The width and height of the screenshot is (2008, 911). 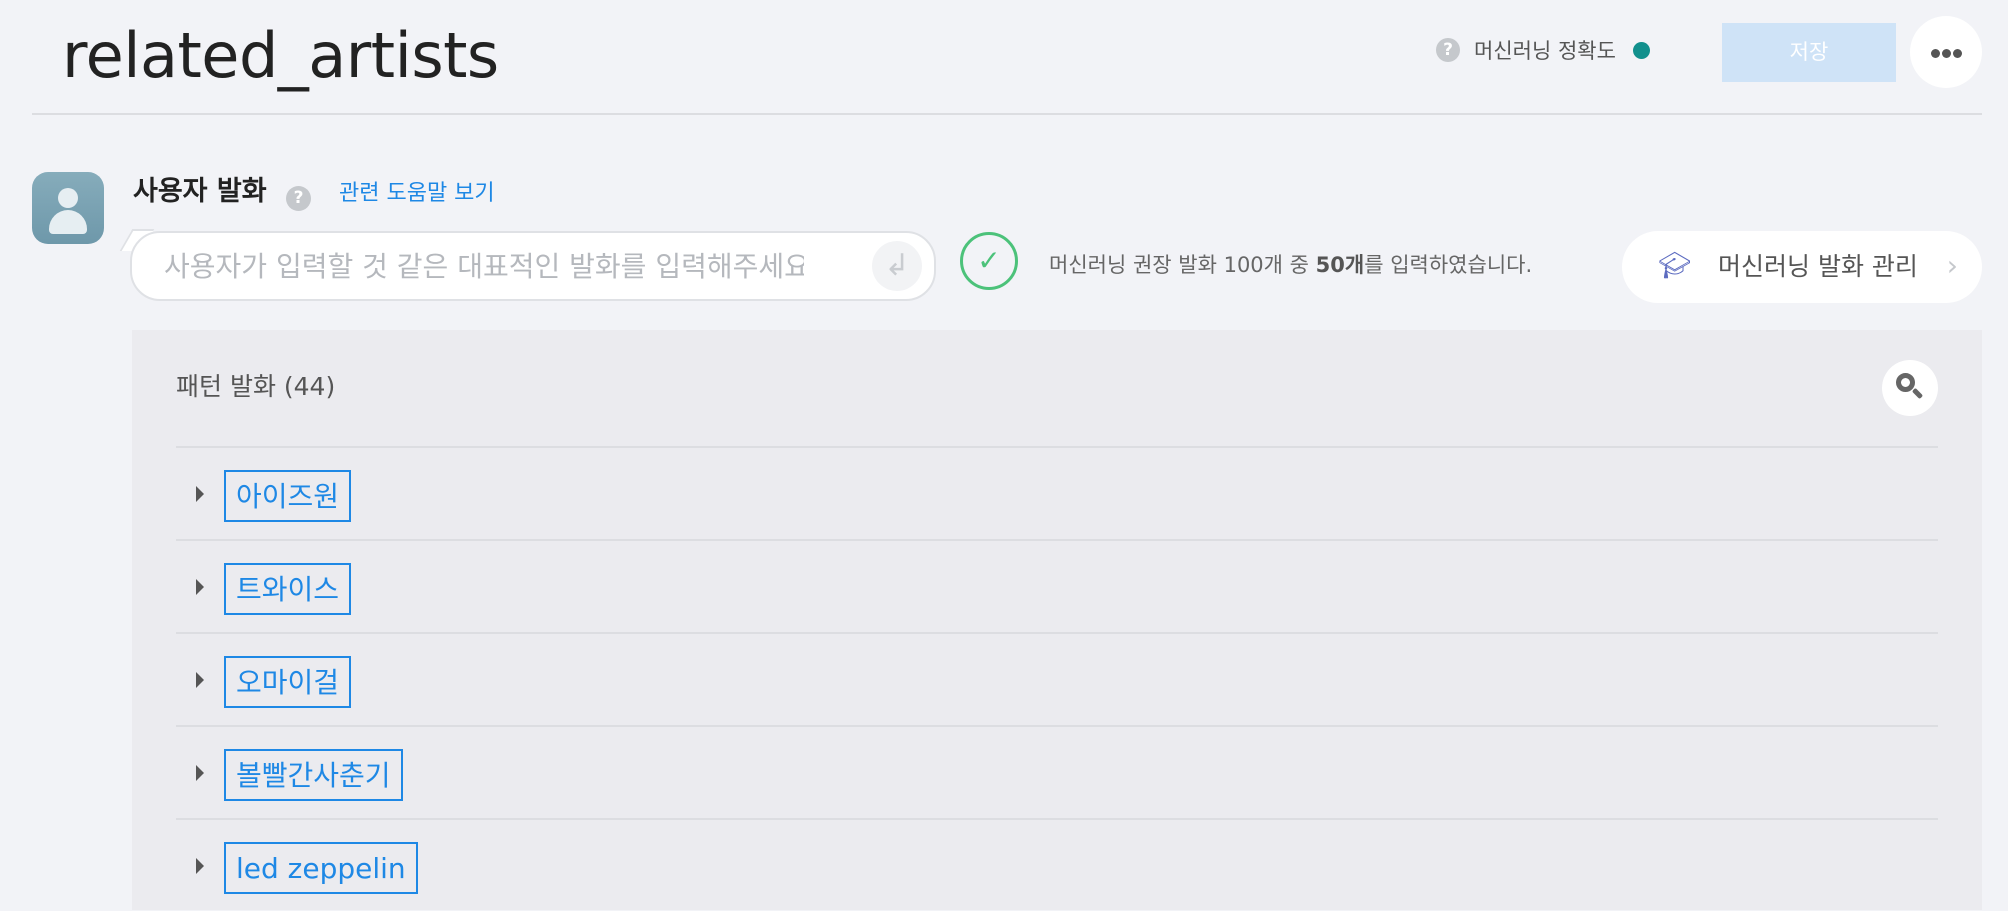 What do you see at coordinates (288, 682) in the screenshot?
I see `entity-tag: 오마이걸` at bounding box center [288, 682].